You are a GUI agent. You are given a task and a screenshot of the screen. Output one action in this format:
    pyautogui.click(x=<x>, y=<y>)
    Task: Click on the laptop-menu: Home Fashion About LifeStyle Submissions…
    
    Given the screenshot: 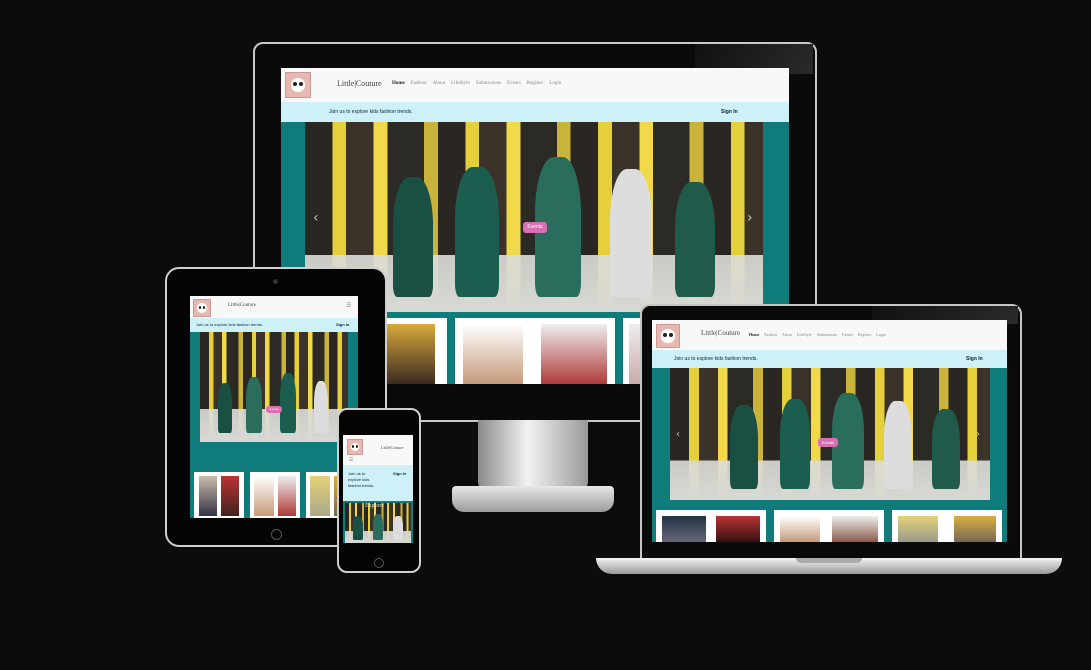 What is the action you would take?
    pyautogui.click(x=817, y=334)
    